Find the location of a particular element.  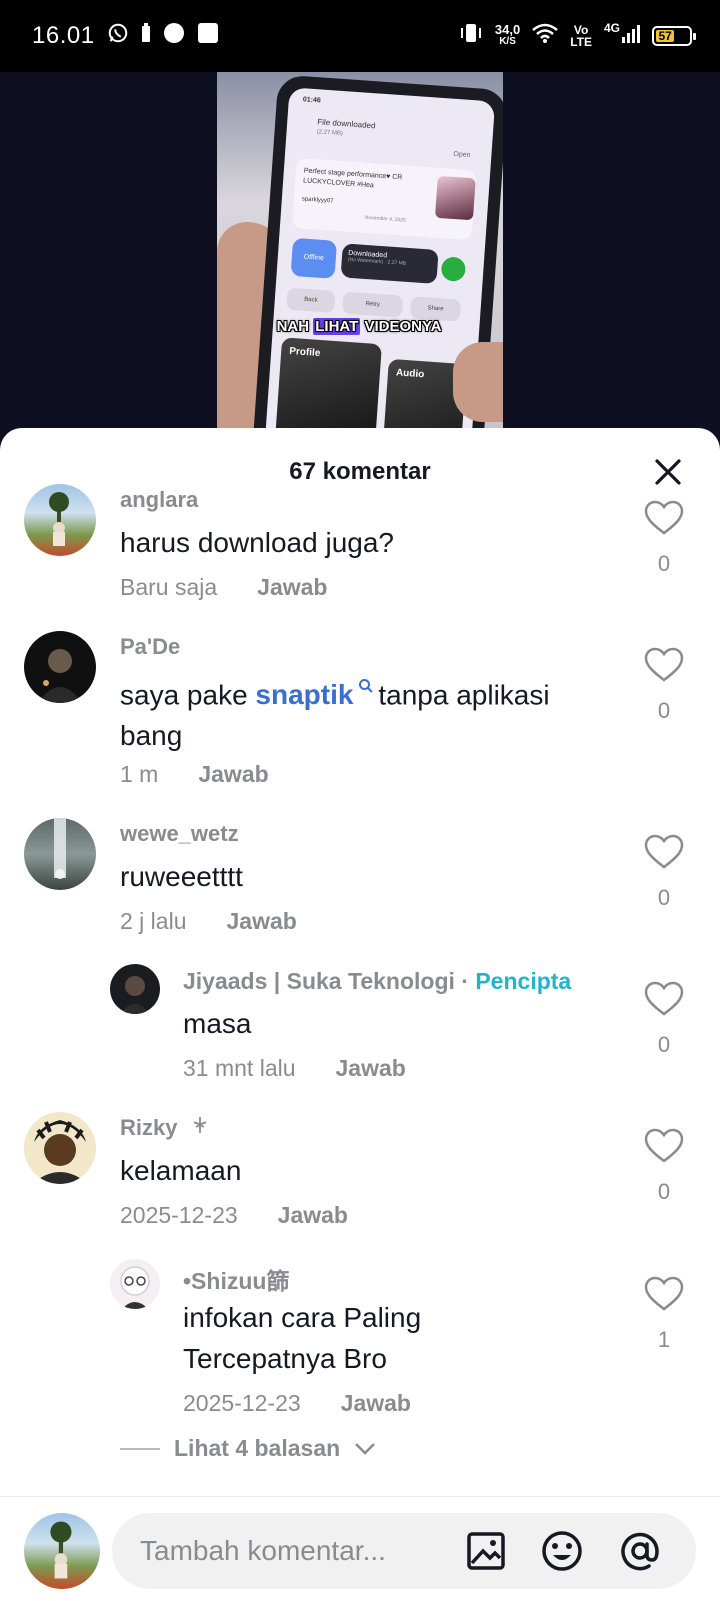

sheet-header: 67 komentar is located at coordinates (360, 465).